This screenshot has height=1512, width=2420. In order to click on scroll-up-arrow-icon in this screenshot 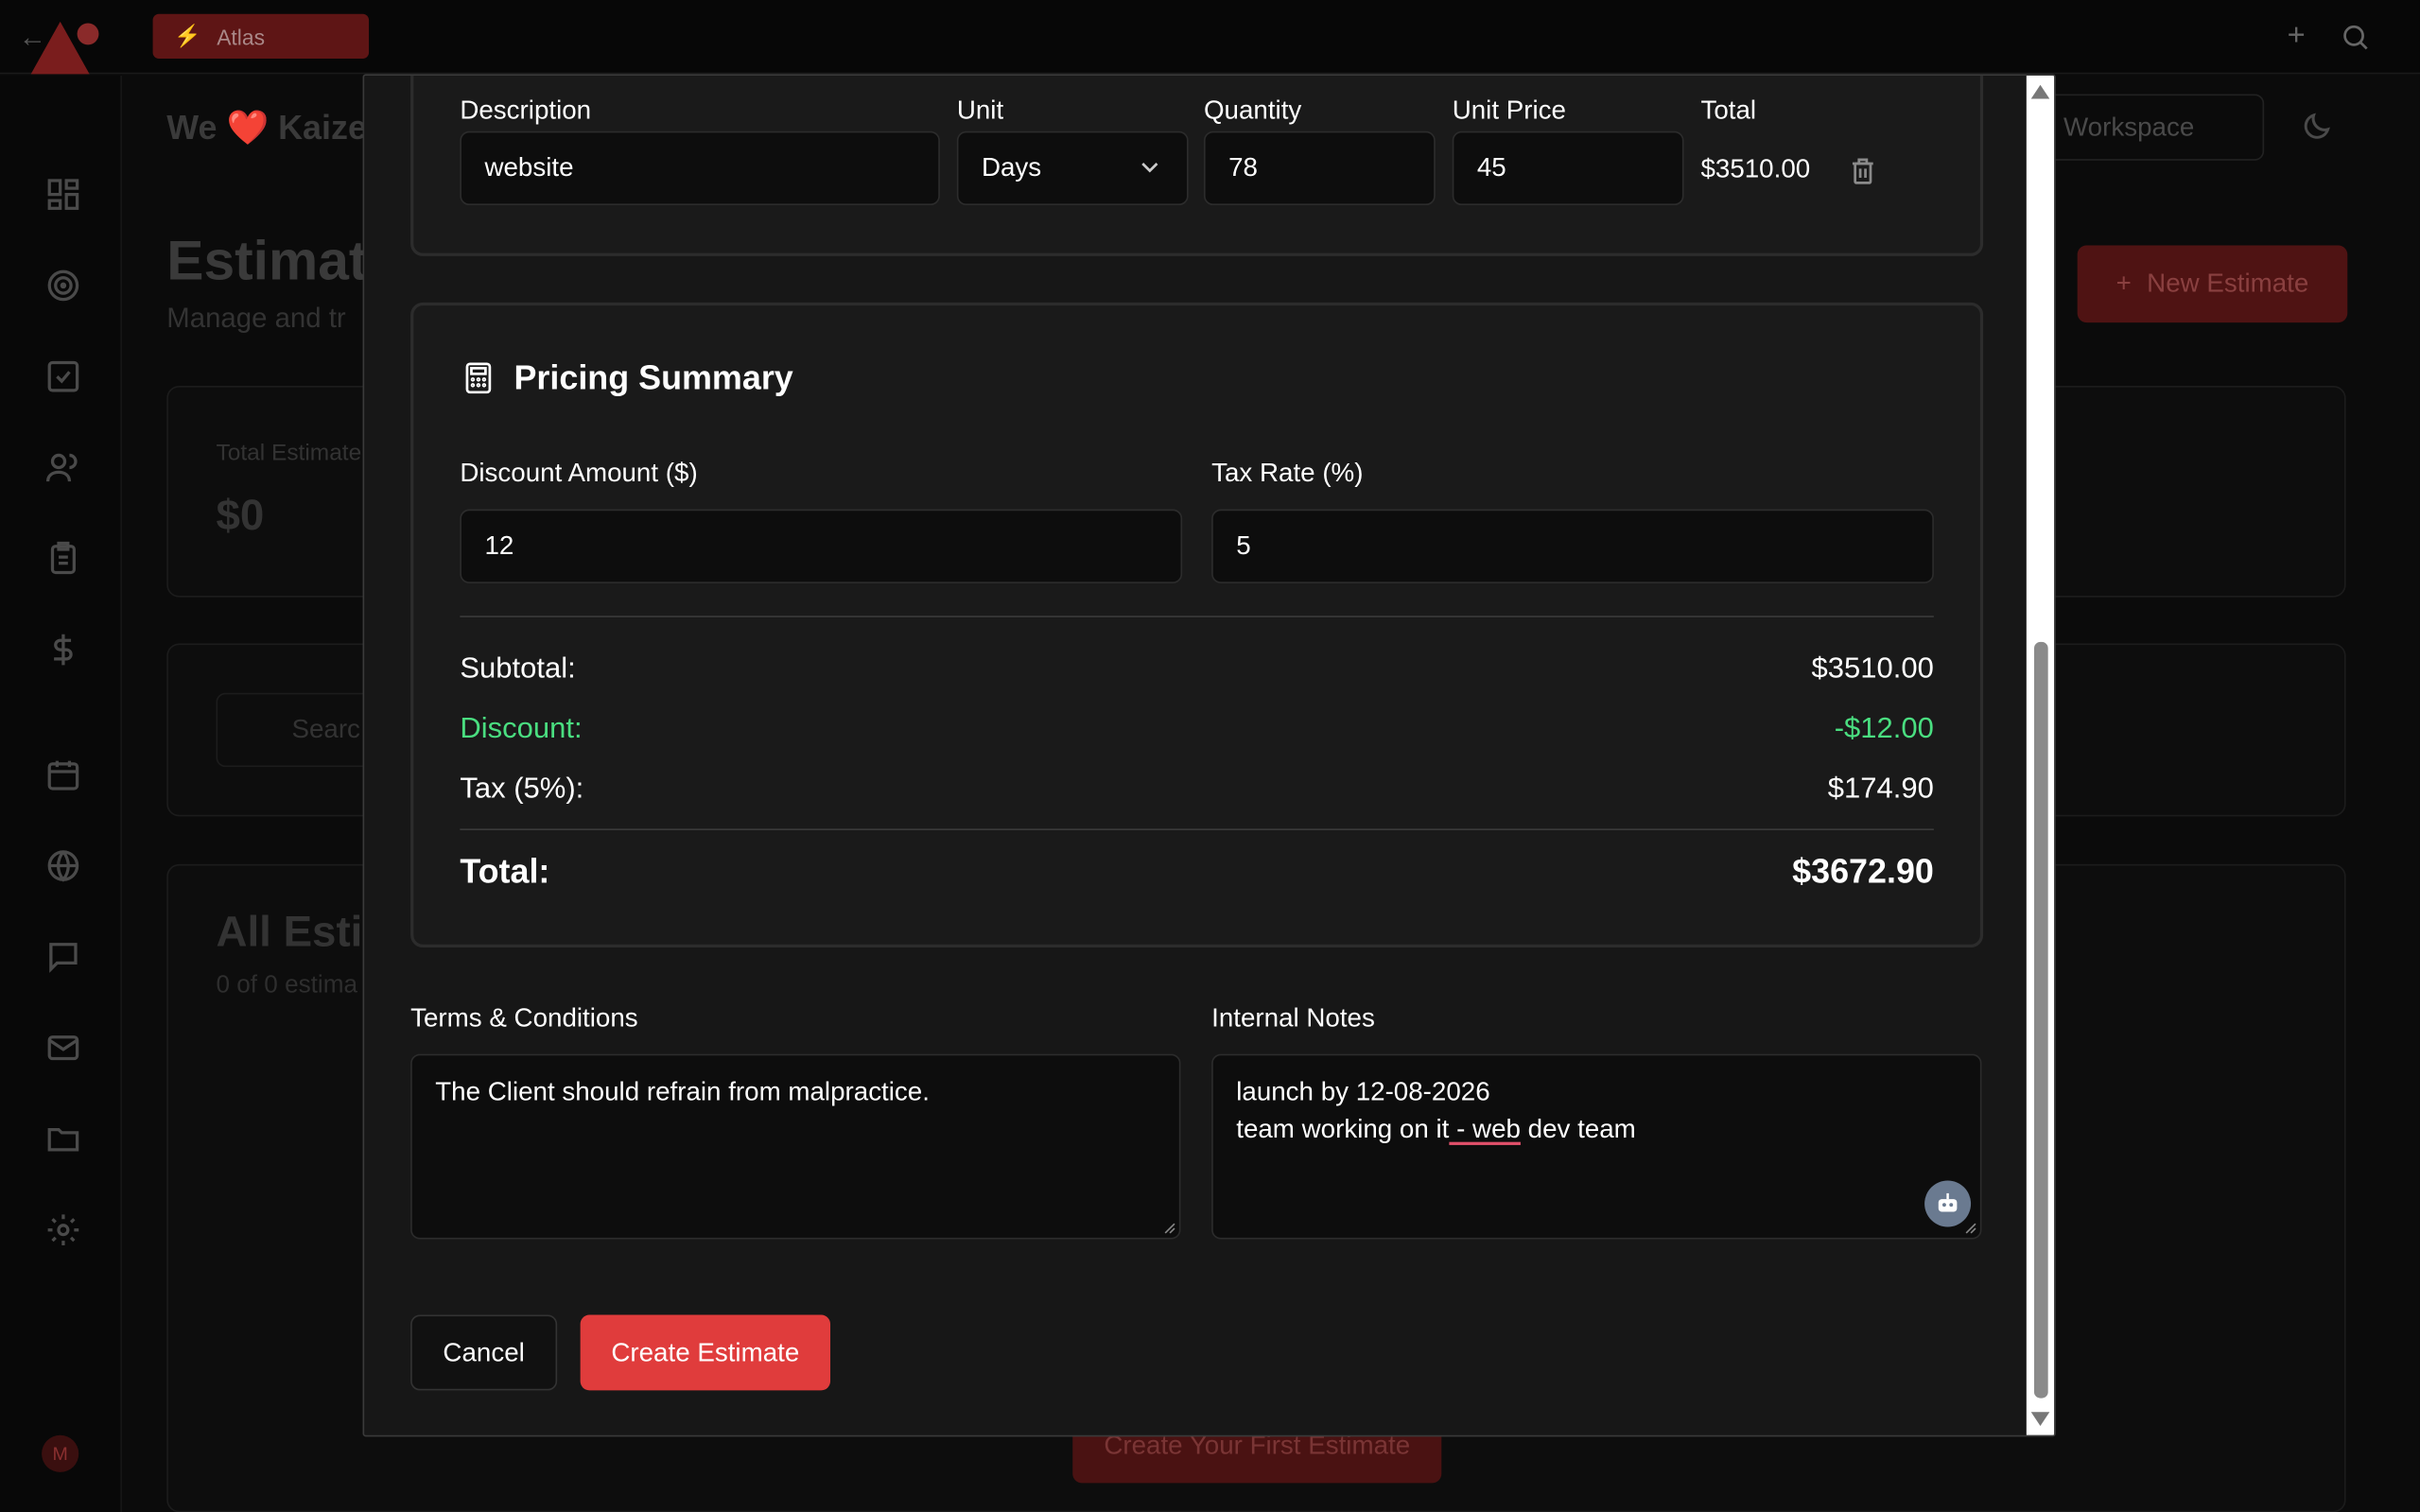, I will do `click(2040, 91)`.